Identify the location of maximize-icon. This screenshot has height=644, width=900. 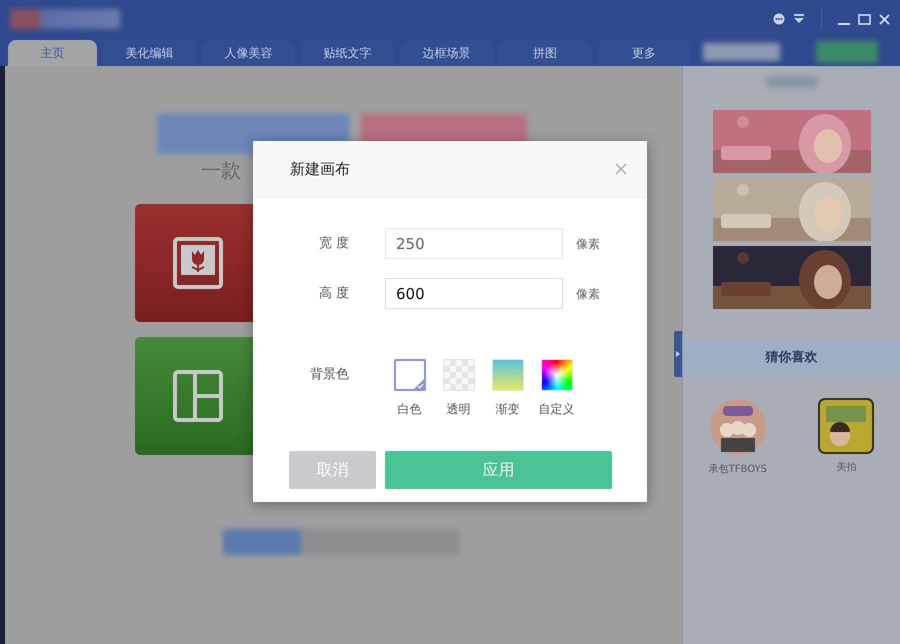
(864, 19).